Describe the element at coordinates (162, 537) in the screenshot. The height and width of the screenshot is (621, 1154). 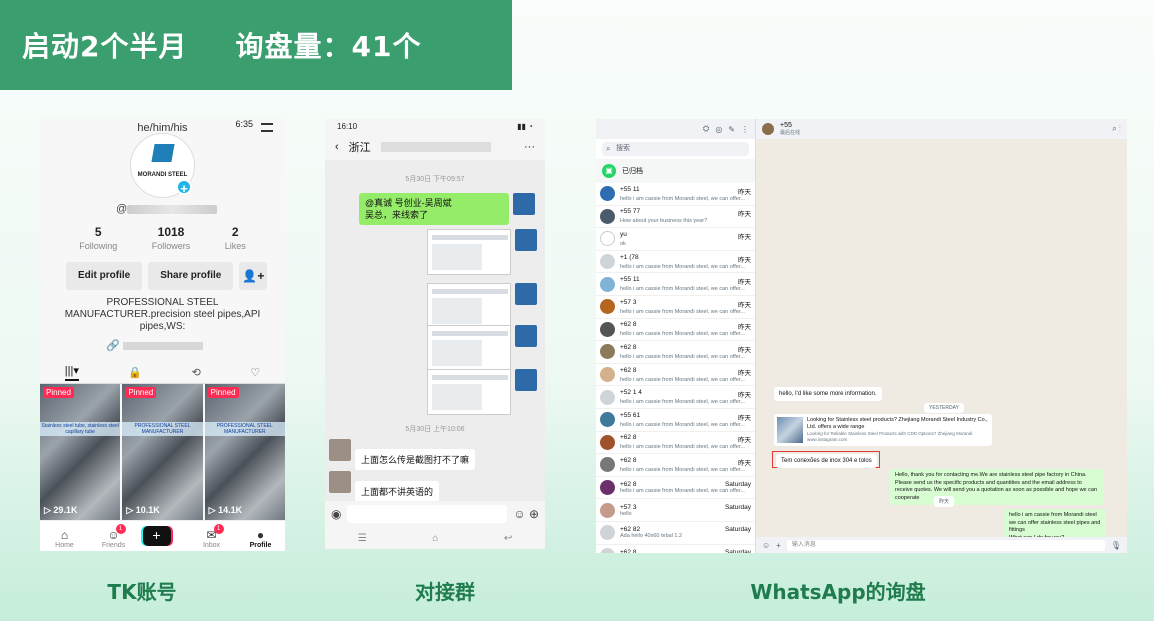
I see `nav-create: +` at that location.